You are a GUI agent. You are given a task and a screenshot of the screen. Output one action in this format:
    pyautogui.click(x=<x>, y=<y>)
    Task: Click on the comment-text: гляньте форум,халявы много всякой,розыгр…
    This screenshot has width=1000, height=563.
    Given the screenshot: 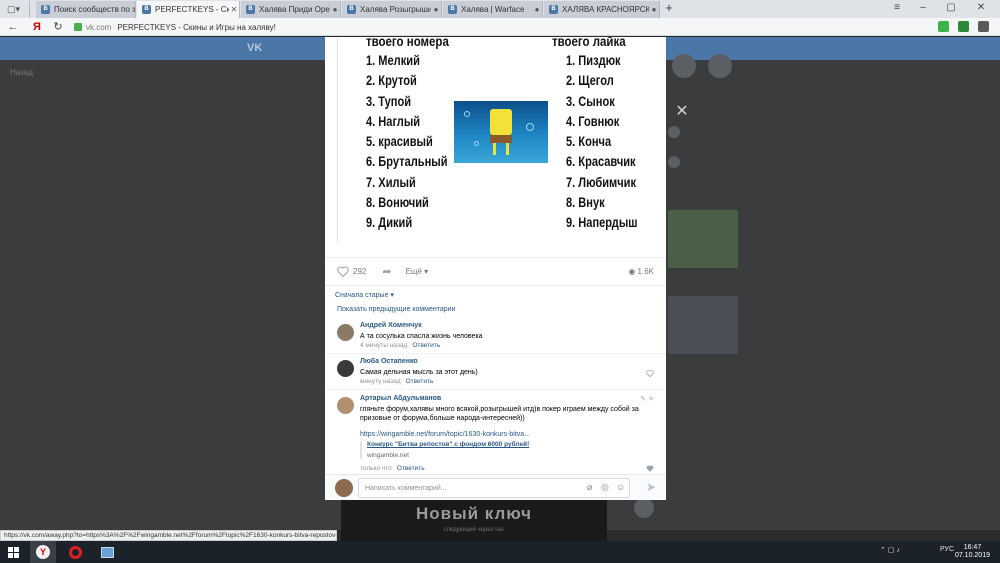 What is the action you would take?
    pyautogui.click(x=499, y=414)
    